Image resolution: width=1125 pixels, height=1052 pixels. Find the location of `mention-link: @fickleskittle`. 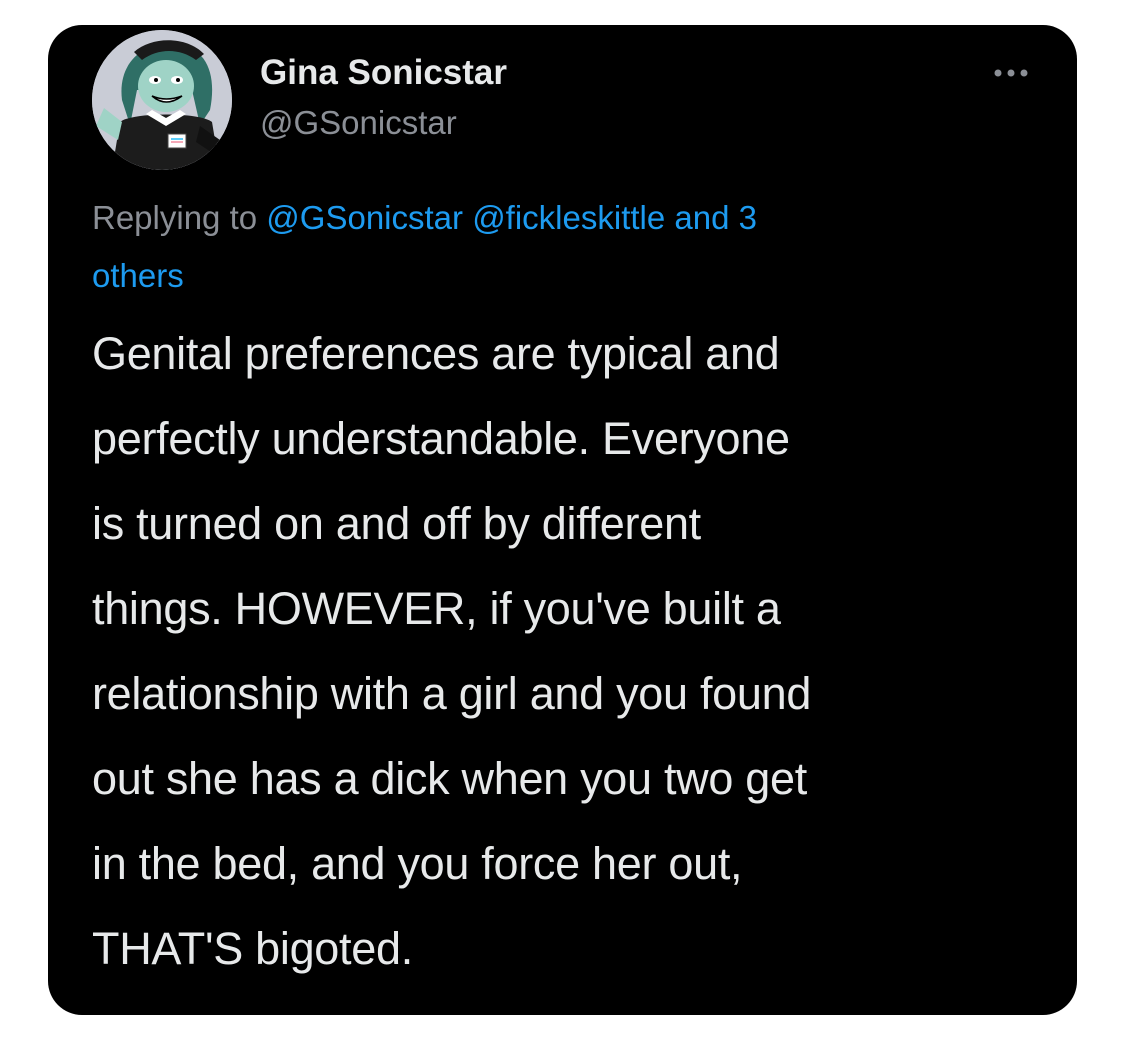

mention-link: @fickleskittle is located at coordinates (568, 217).